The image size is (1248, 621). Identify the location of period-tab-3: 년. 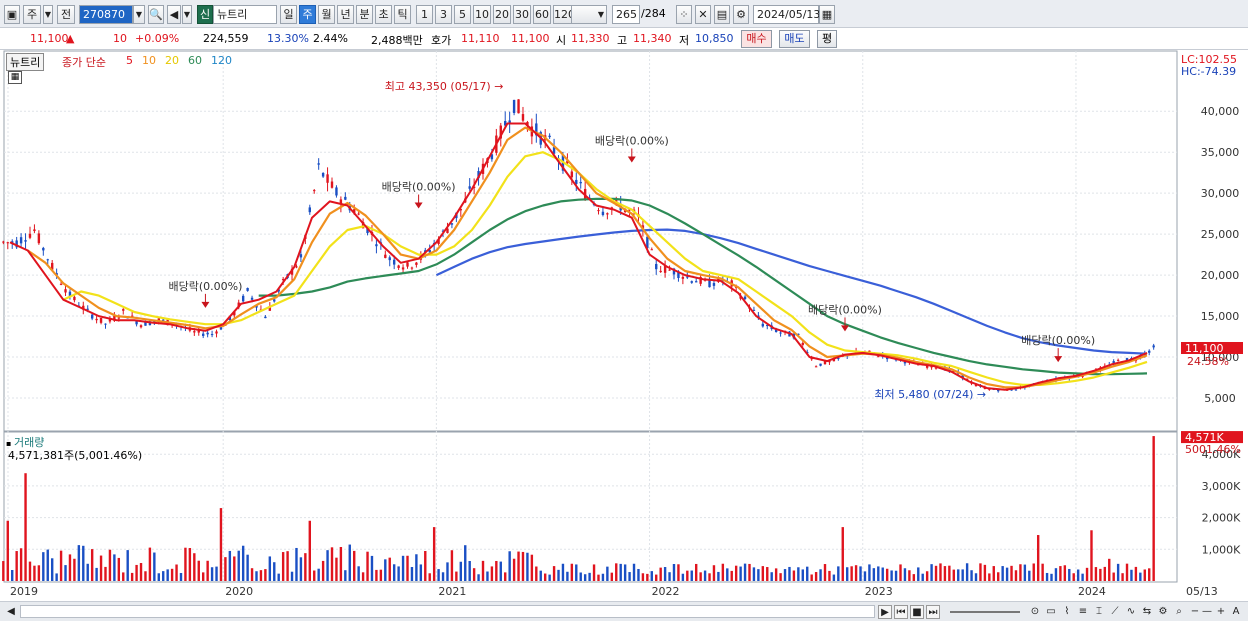
(345, 14).